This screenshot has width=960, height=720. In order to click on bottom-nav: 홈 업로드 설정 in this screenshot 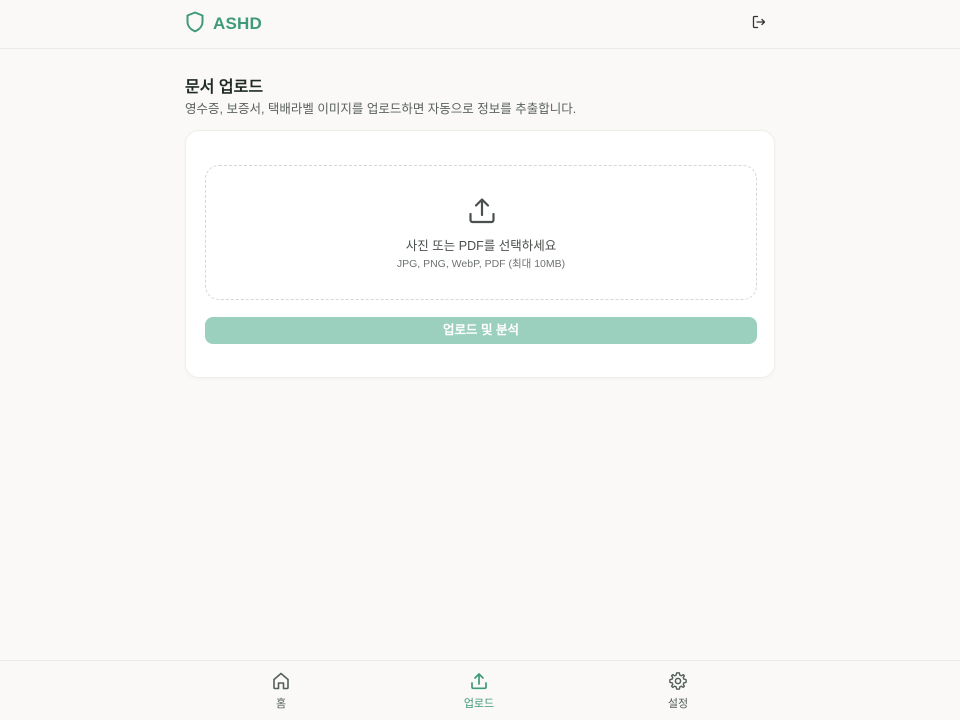, I will do `click(480, 690)`.